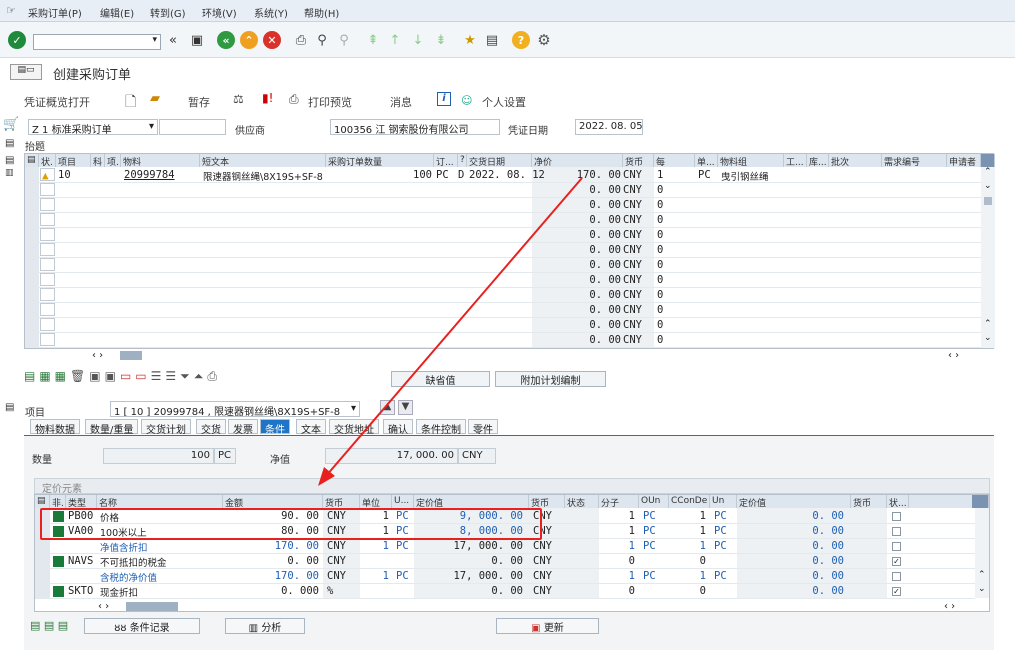  I want to click on print-preview-button: 打印预览, so click(330, 102).